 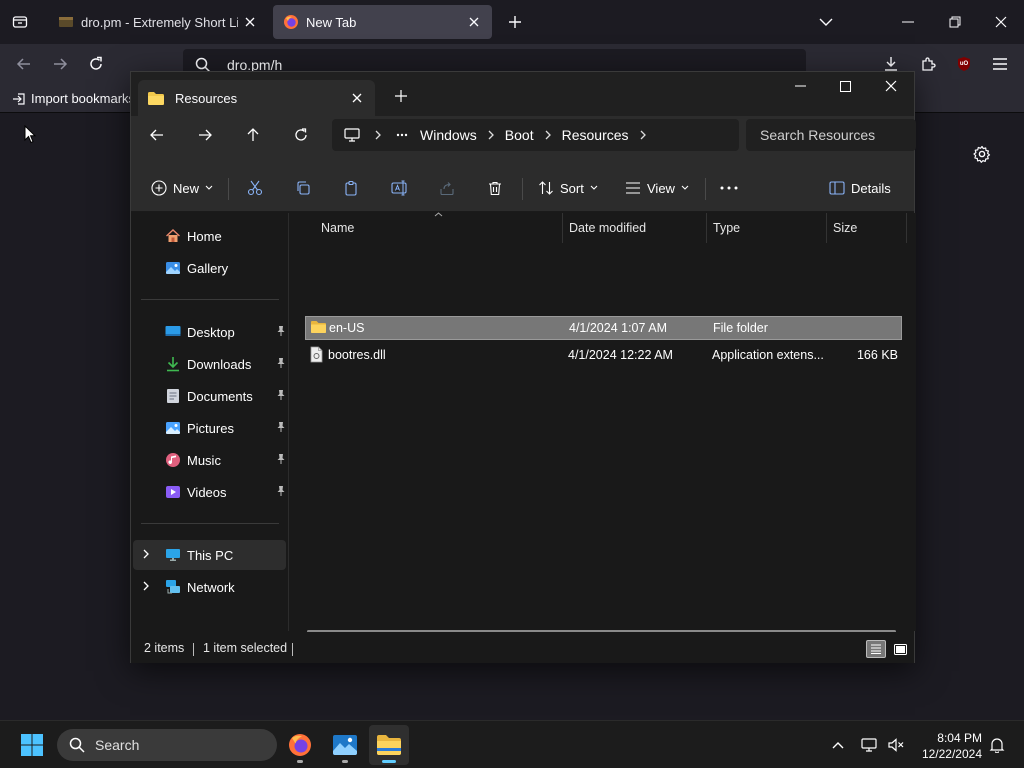 What do you see at coordinates (209, 268) in the screenshot?
I see `nav-item-gallery: Gallery` at bounding box center [209, 268].